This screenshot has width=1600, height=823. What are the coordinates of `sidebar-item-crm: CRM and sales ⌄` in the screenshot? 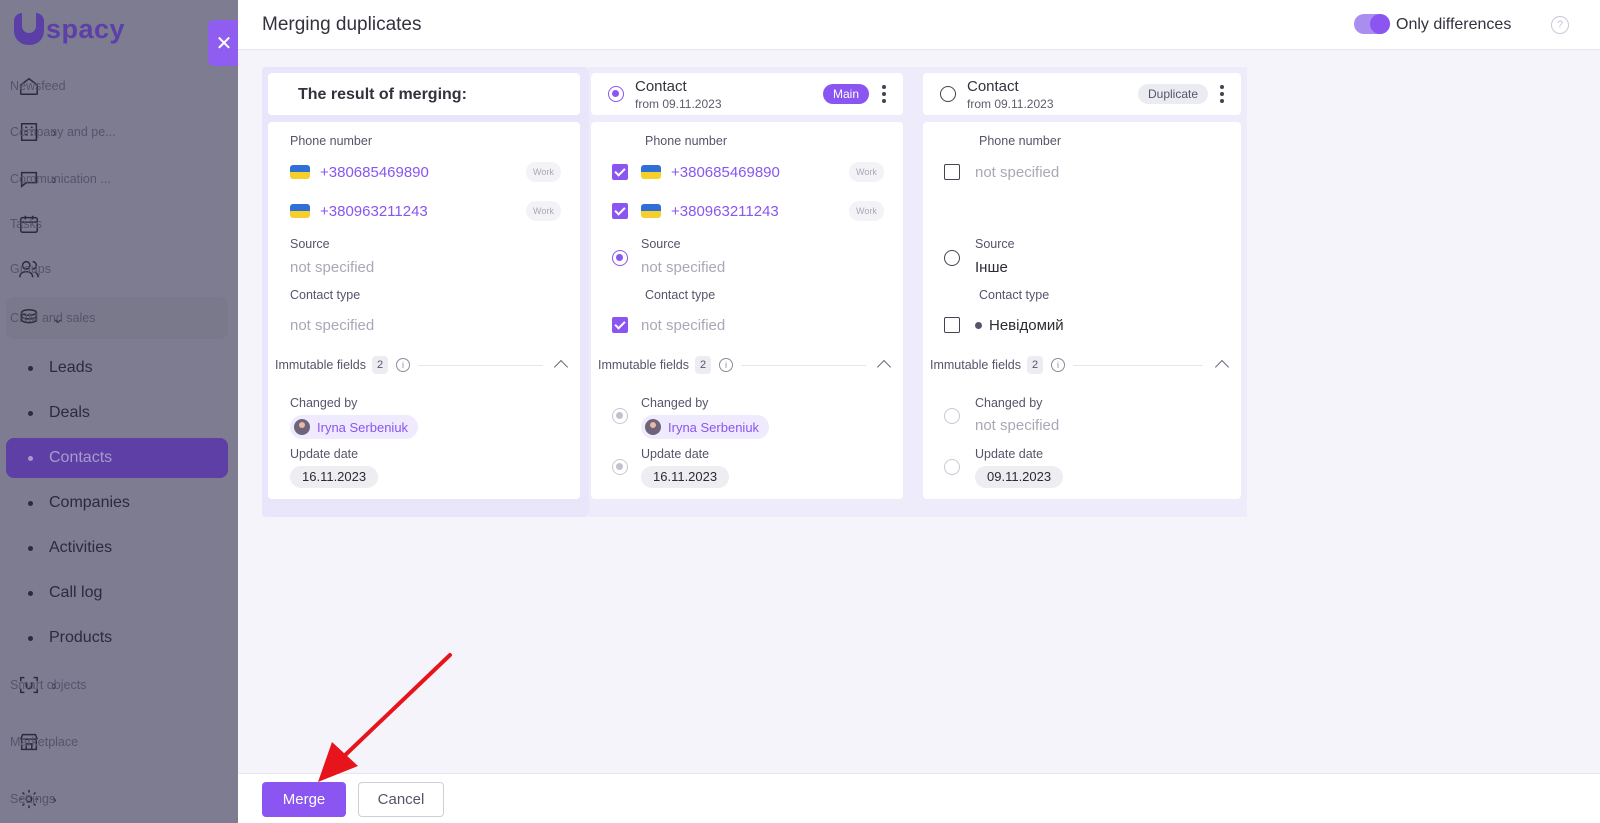 It's located at (118, 318).